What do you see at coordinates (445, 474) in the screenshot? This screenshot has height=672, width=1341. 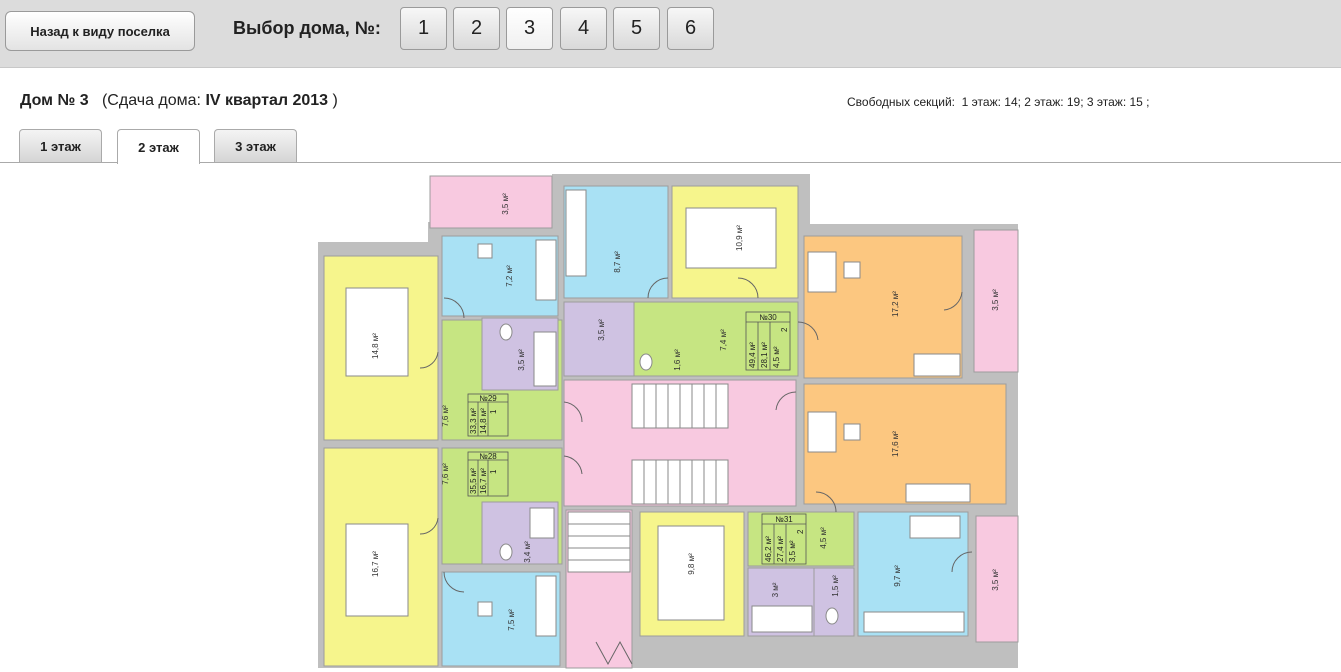 I see `label-hall-28: 7,6 м²` at bounding box center [445, 474].